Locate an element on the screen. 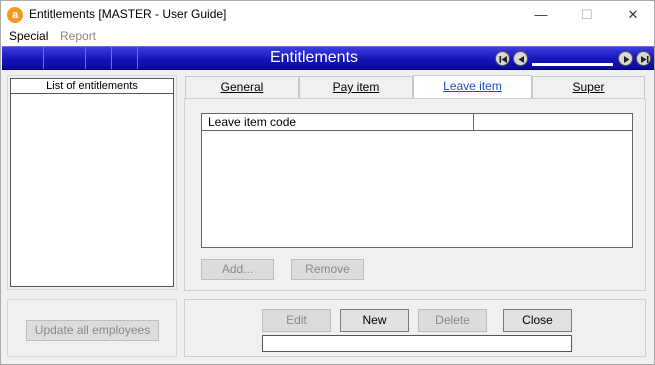 The width and height of the screenshot is (655, 365). skip-last-icon is located at coordinates (645, 59).